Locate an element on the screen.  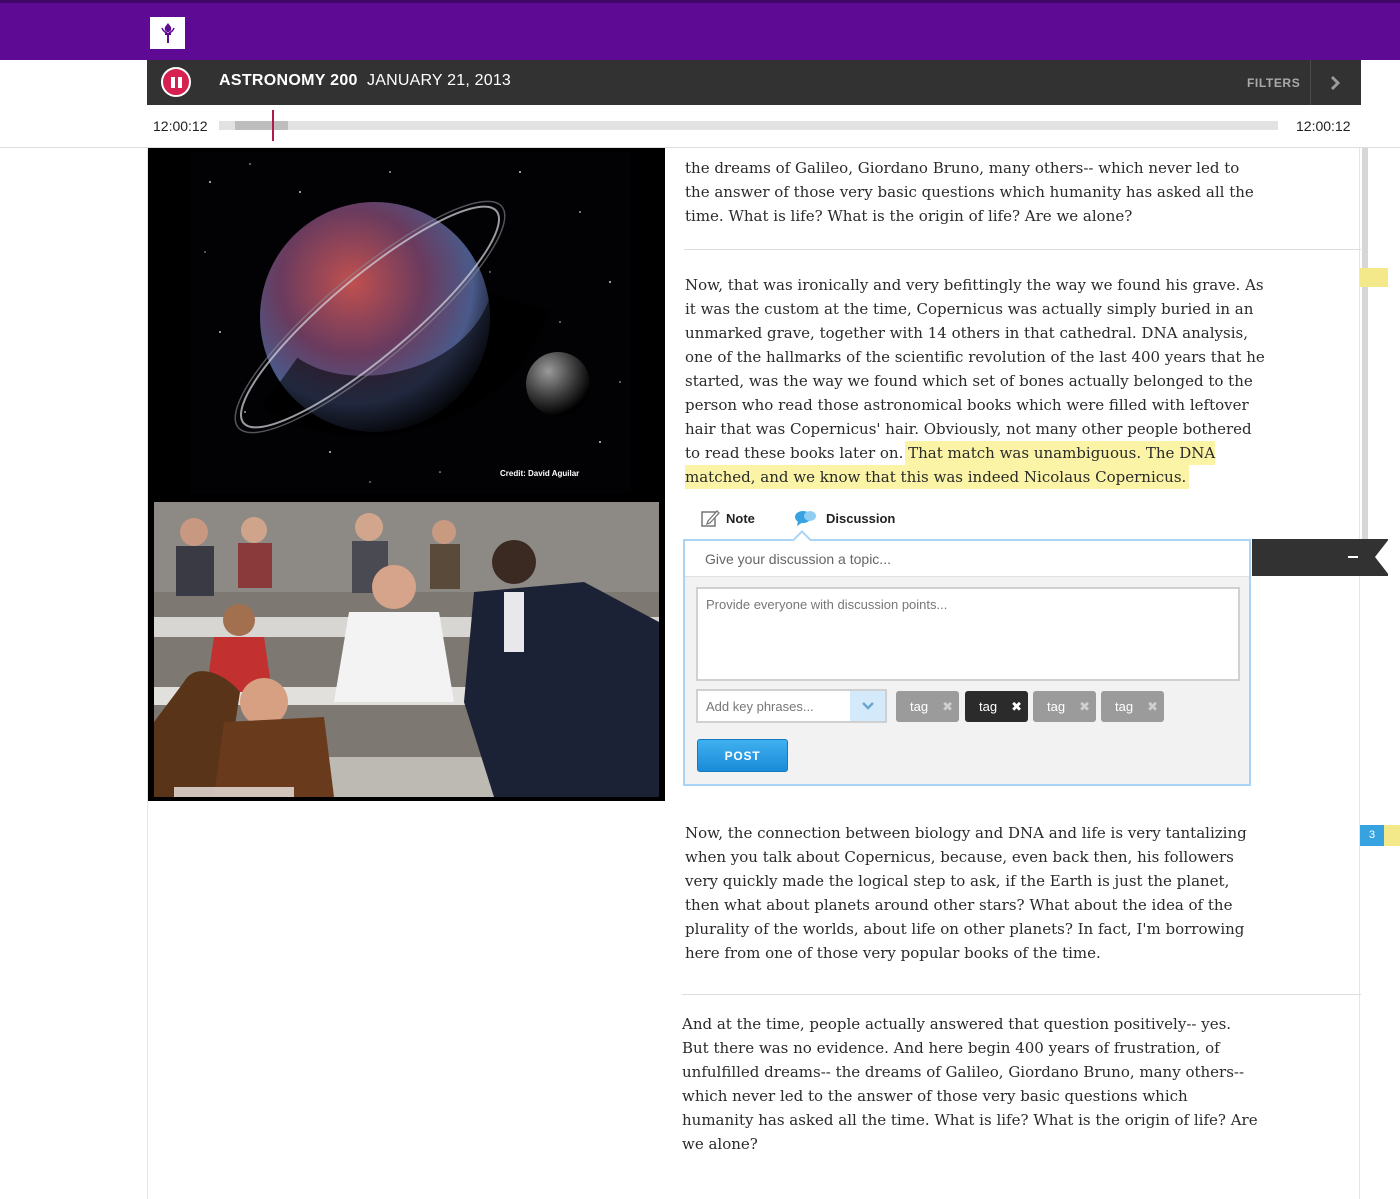
discussion-count: 3 is located at coordinates (1372, 835).